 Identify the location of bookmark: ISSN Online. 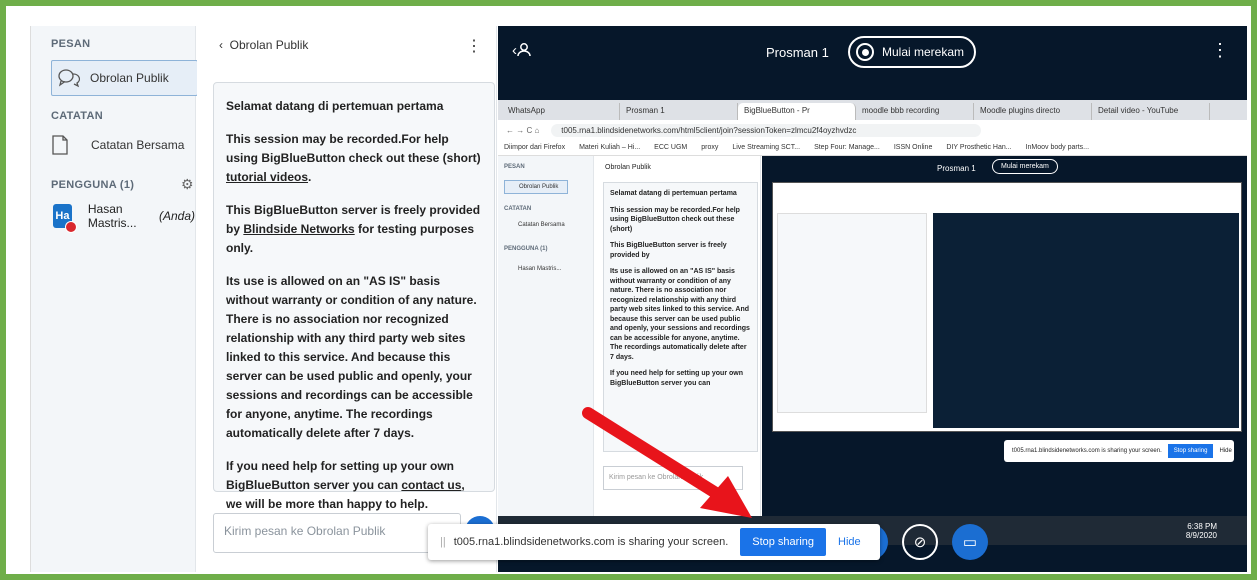
(913, 147).